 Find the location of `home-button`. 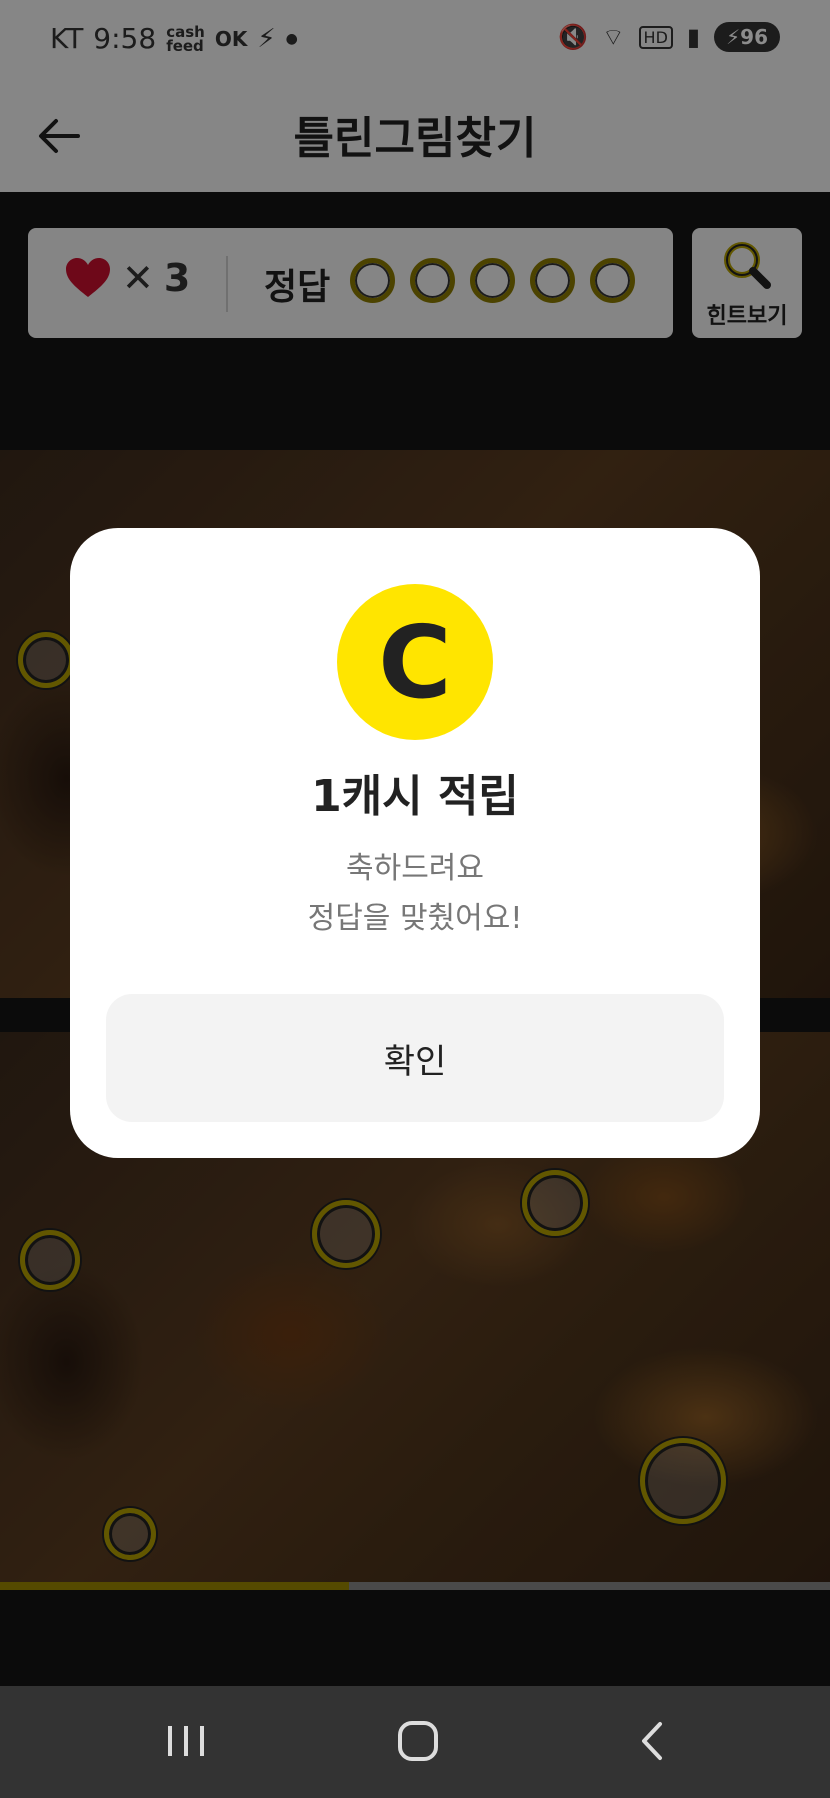

home-button is located at coordinates (418, 1741).